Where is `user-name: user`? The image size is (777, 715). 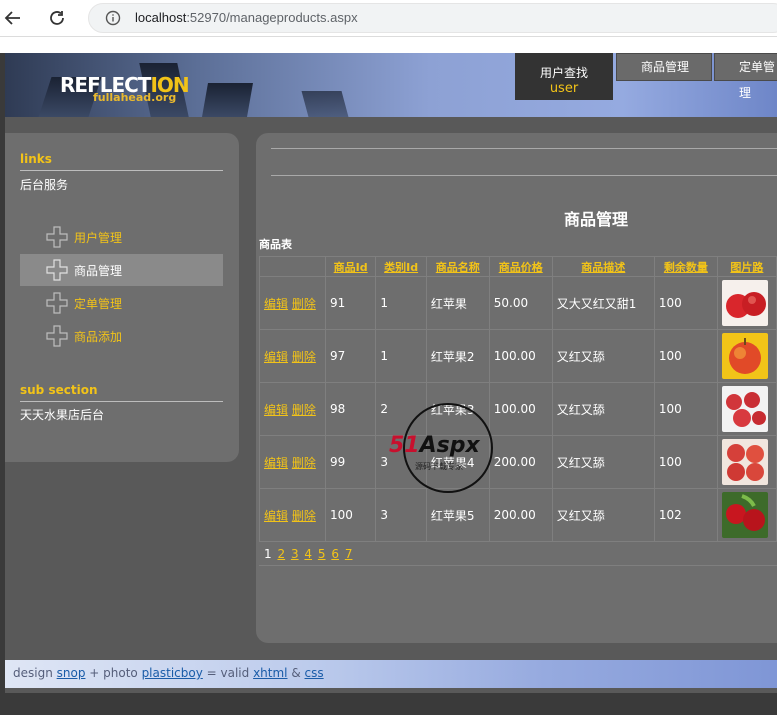
user-name: user is located at coordinates (564, 88).